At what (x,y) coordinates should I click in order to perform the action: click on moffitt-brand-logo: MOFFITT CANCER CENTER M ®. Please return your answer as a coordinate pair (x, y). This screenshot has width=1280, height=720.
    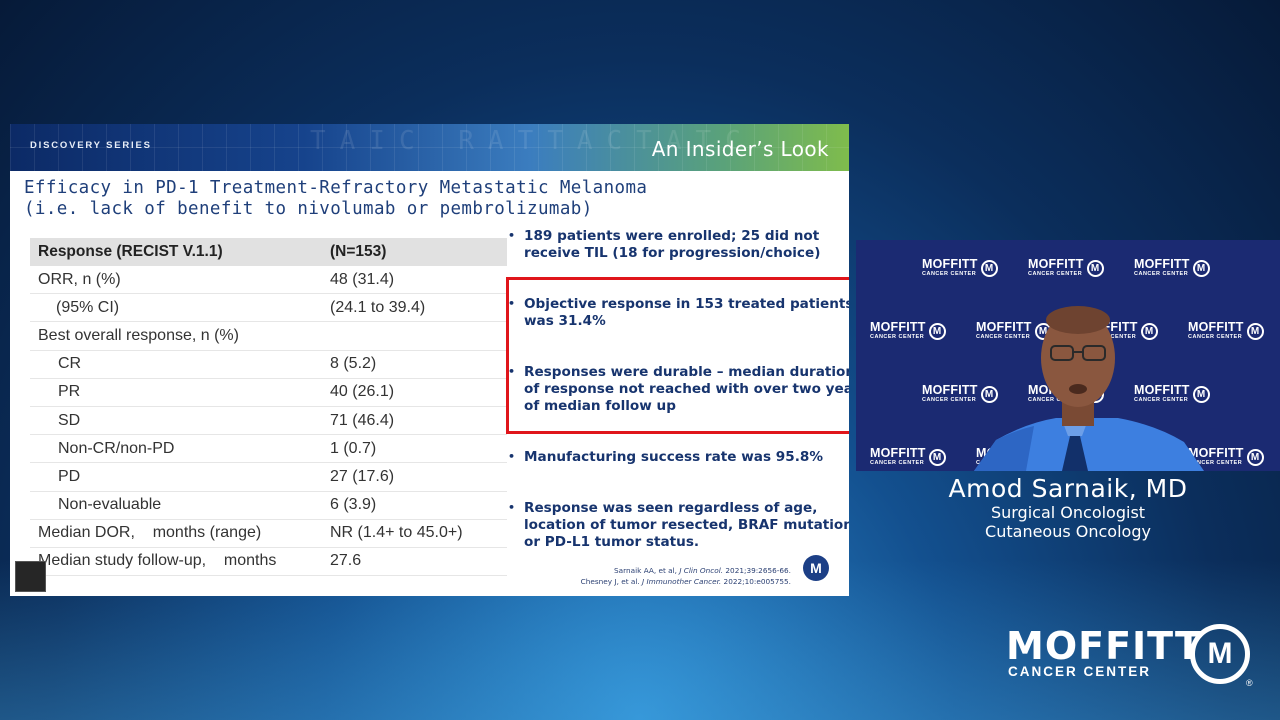
    Looking at the image, I should click on (1131, 657).